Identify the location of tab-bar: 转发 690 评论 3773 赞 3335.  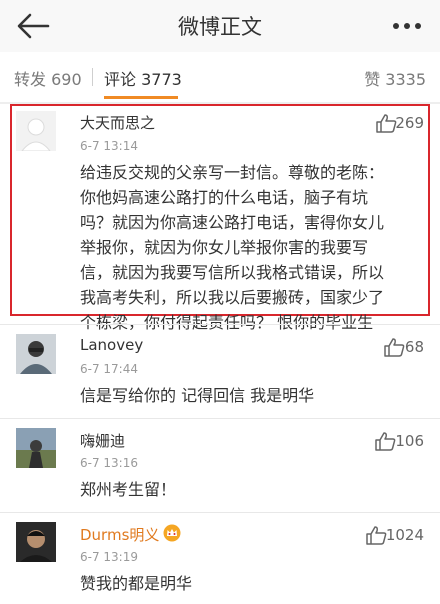
(220, 77).